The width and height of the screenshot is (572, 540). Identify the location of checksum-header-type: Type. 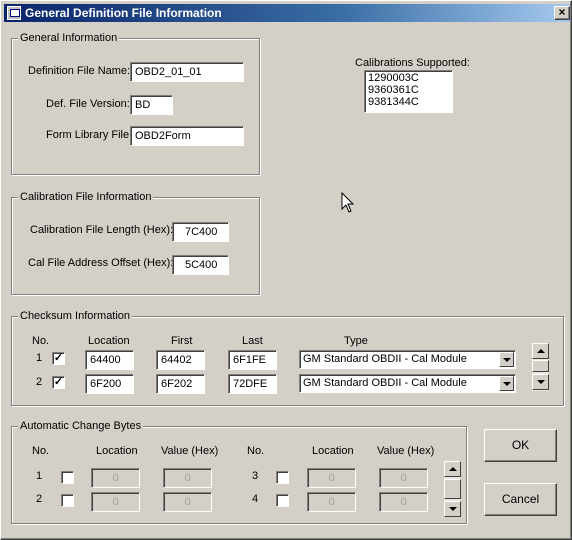
(356, 341).